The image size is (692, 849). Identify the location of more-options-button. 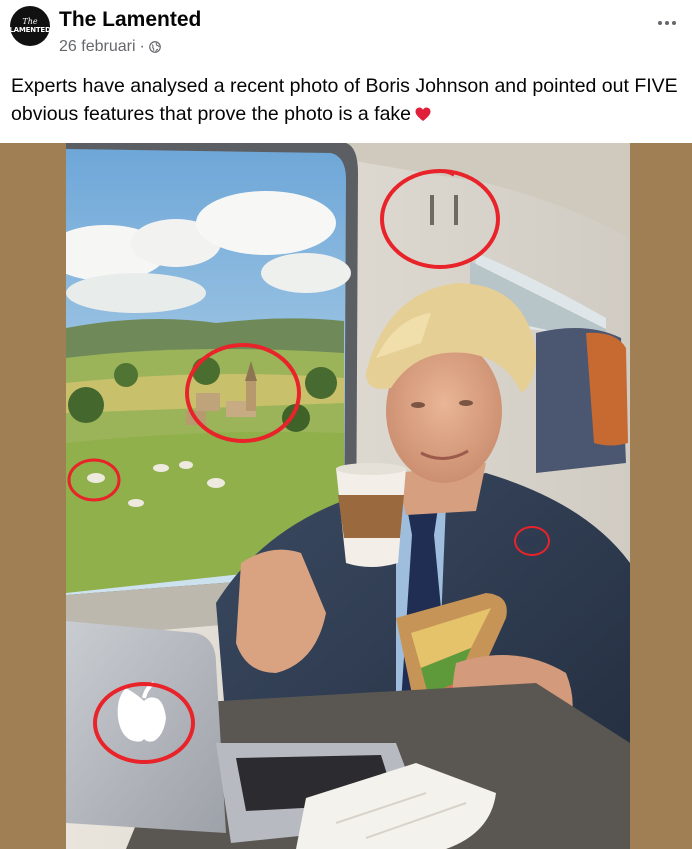
(667, 23).